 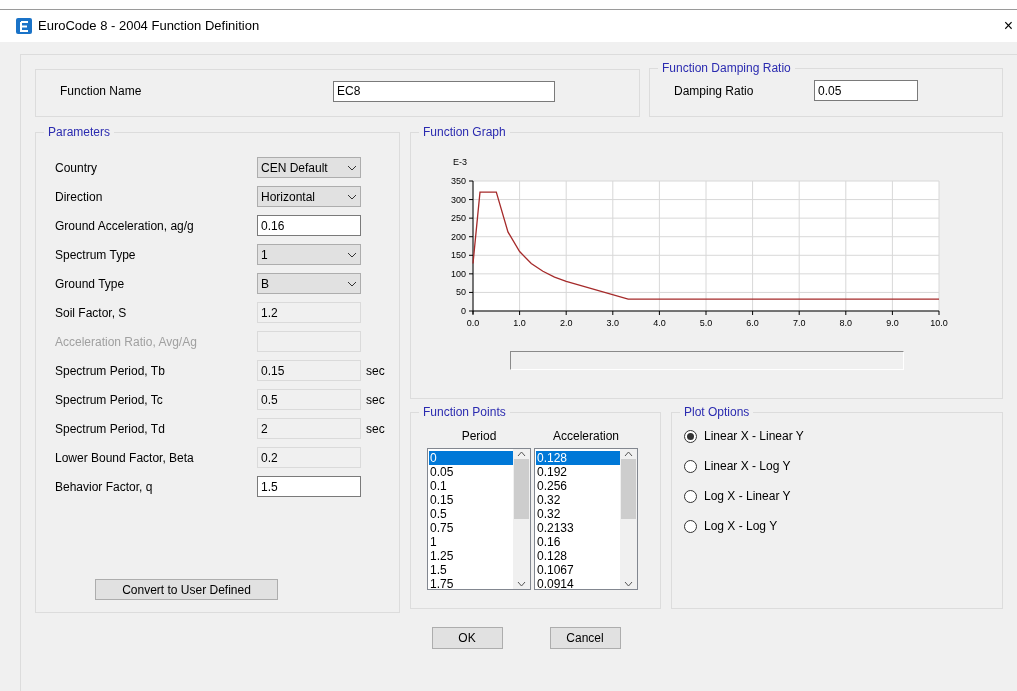 I want to click on group-title: Plot Options, so click(x=717, y=412).